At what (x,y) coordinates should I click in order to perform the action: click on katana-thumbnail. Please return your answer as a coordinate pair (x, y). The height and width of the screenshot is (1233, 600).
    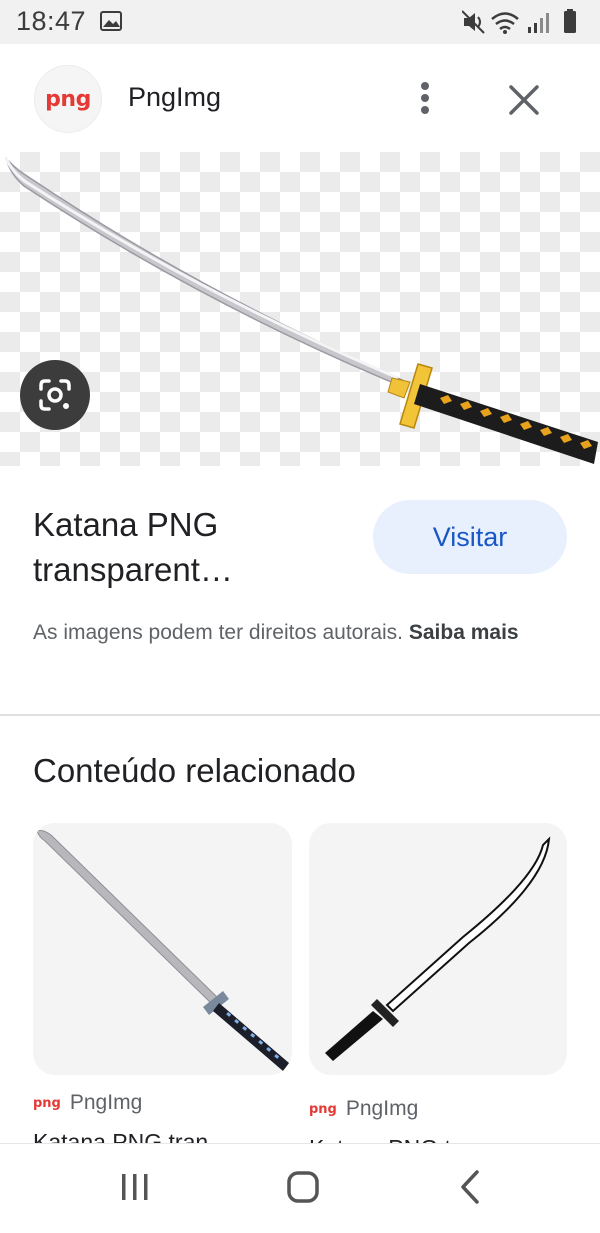
    Looking at the image, I should click on (162, 950).